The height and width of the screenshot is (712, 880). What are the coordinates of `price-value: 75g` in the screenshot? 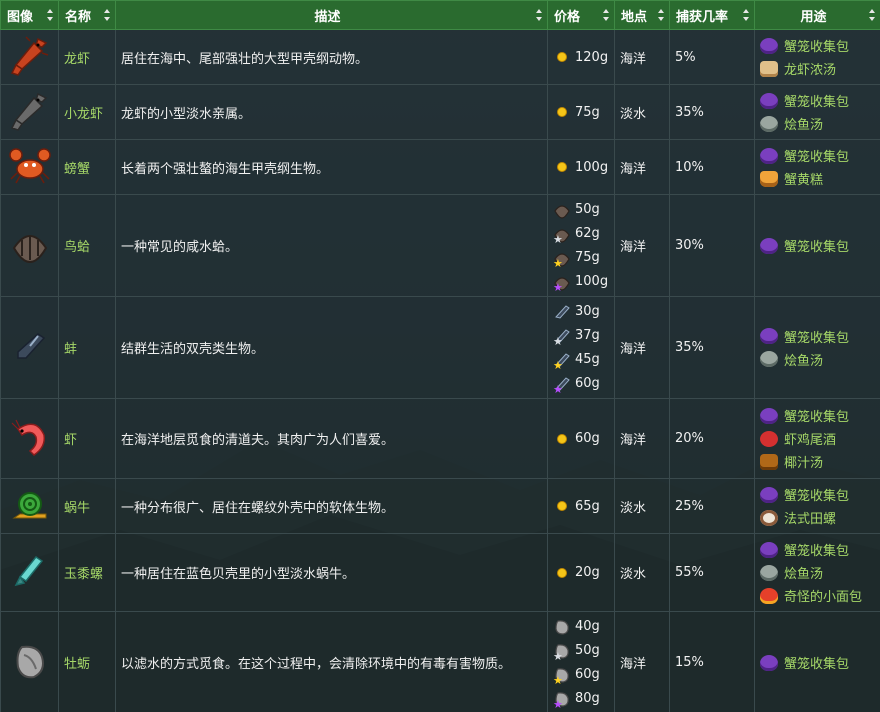 It's located at (587, 257).